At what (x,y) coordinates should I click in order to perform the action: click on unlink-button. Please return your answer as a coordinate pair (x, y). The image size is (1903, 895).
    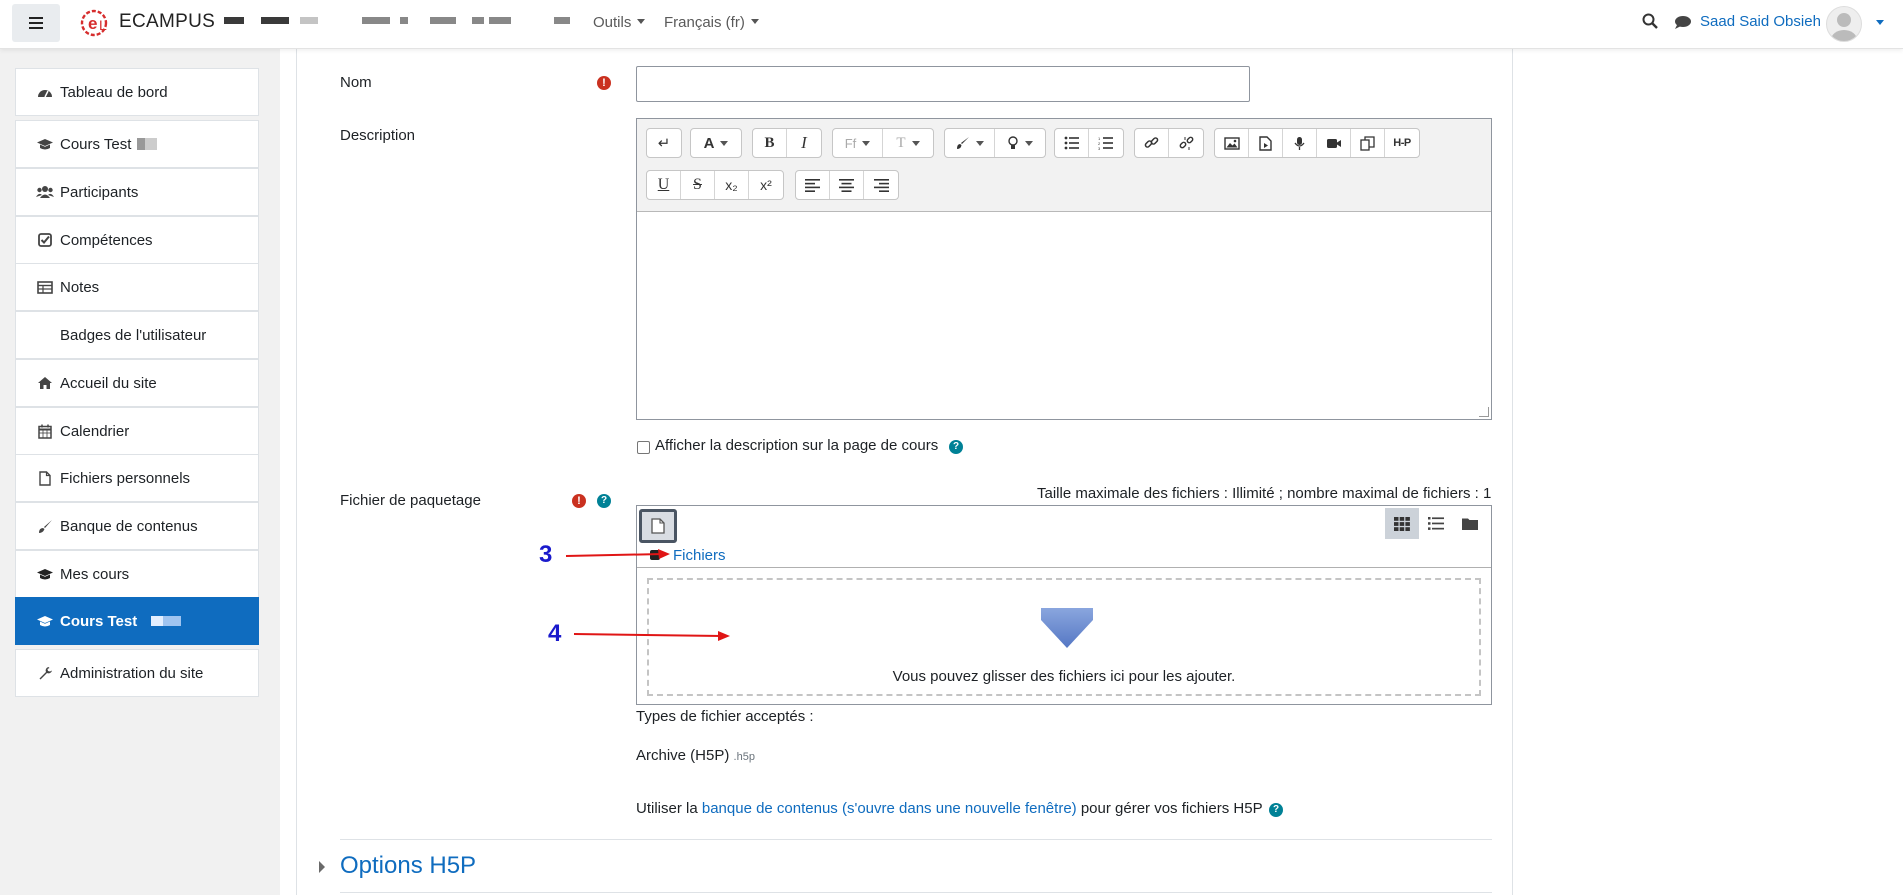
    Looking at the image, I should click on (1186, 143).